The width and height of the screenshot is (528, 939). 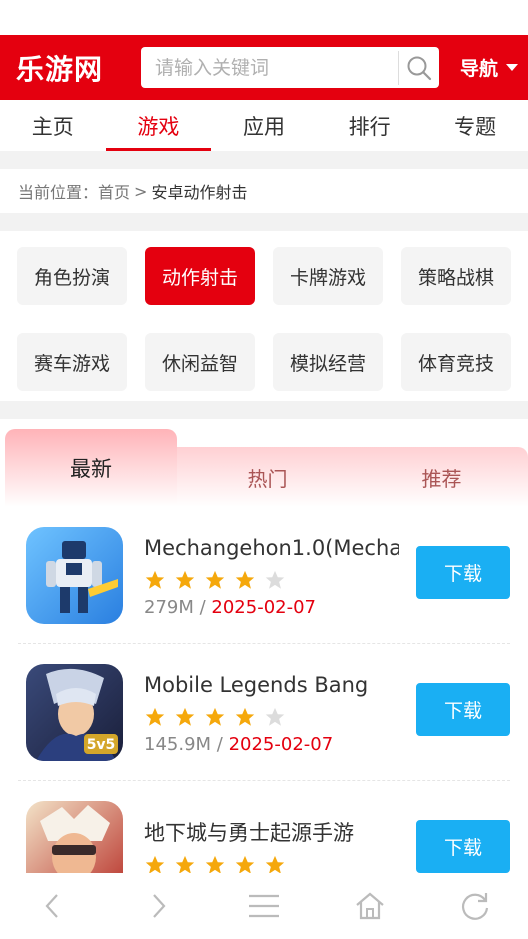 What do you see at coordinates (200, 276) in the screenshot?
I see `category-action-shooting: 动作射击` at bounding box center [200, 276].